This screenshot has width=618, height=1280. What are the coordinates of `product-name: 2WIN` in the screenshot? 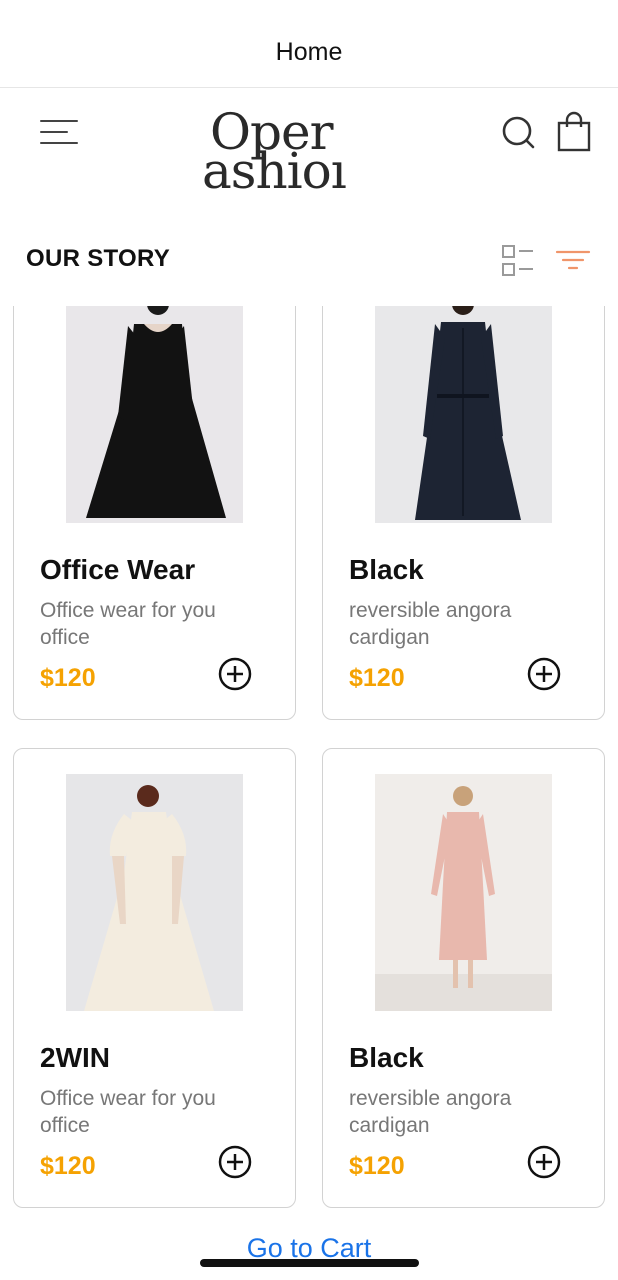 It's located at (75, 1057).